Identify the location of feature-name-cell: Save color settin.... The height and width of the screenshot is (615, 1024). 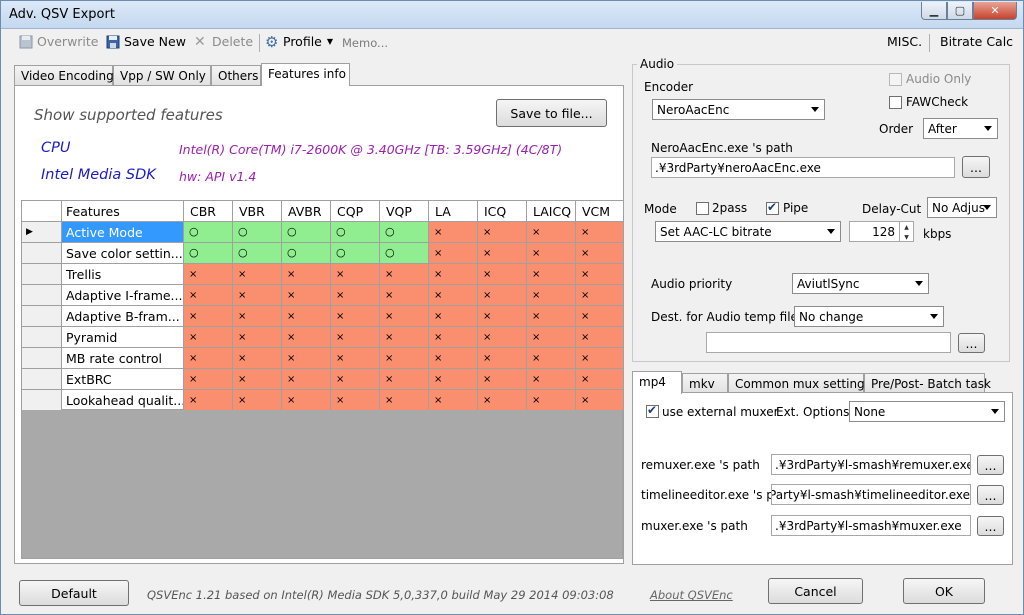
(123, 253).